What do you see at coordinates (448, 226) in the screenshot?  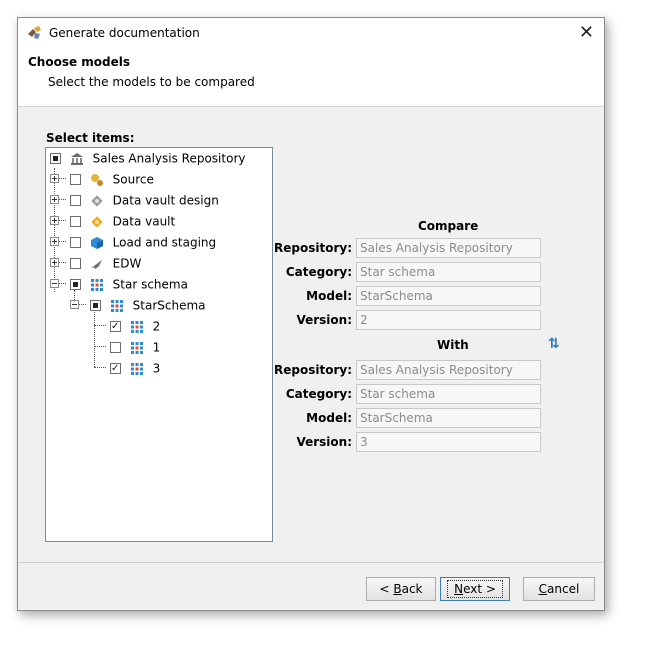 I see `compare-heading: Compare` at bounding box center [448, 226].